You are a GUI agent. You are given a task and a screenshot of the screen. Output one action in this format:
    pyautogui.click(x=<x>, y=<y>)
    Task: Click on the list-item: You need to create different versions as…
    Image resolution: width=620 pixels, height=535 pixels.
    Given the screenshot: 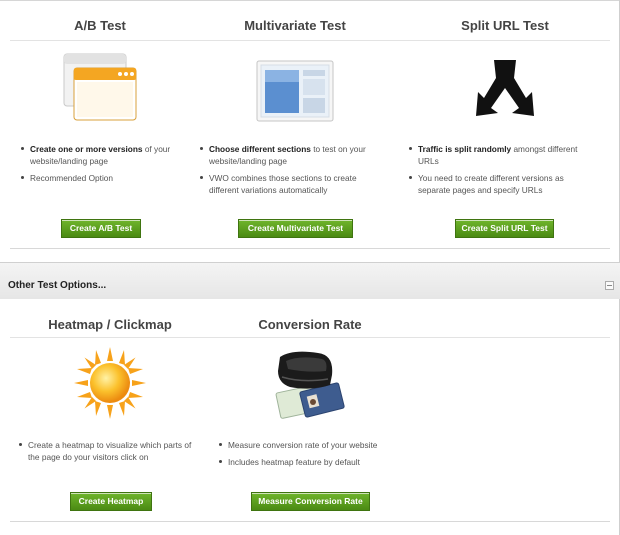 What is the action you would take?
    pyautogui.click(x=498, y=184)
    